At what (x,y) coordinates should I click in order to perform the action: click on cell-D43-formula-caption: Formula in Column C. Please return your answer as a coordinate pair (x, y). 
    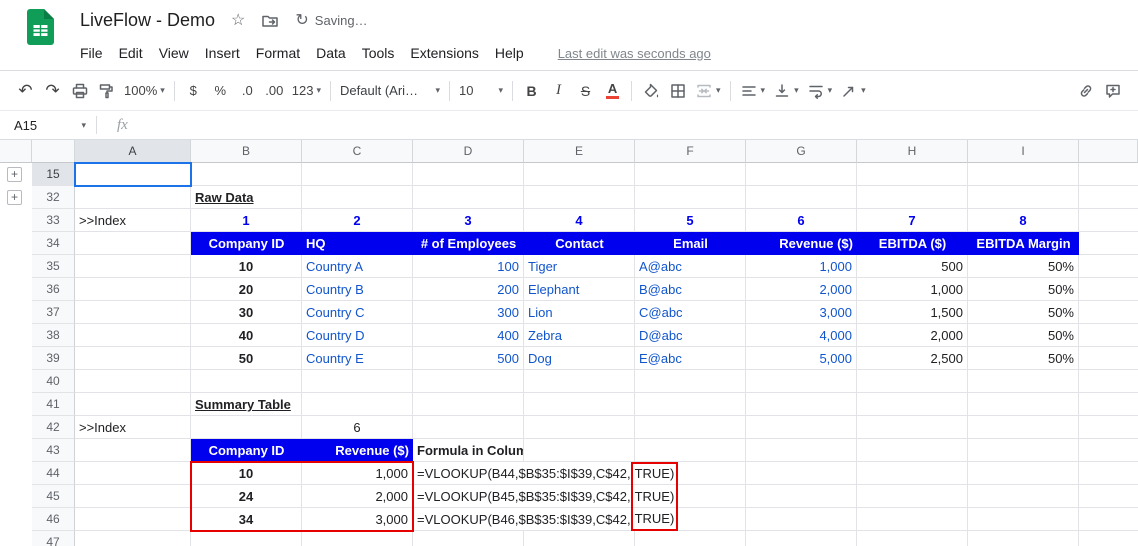
    Looking at the image, I should click on (468, 450).